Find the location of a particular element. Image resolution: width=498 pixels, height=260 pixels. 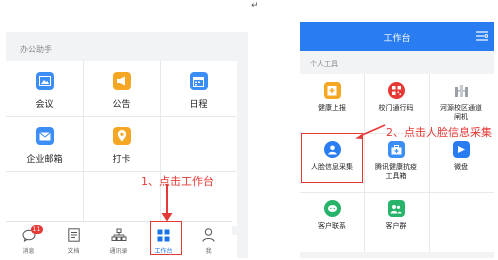

workbench-header: 工作台 is located at coordinates (397, 36).